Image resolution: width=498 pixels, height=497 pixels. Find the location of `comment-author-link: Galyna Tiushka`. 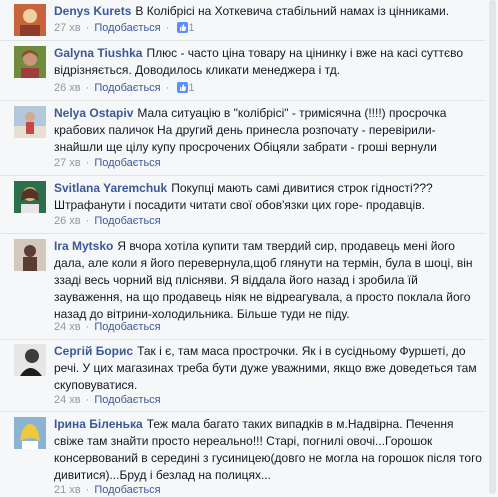

comment-author-link: Galyna Tiushka is located at coordinates (98, 53).